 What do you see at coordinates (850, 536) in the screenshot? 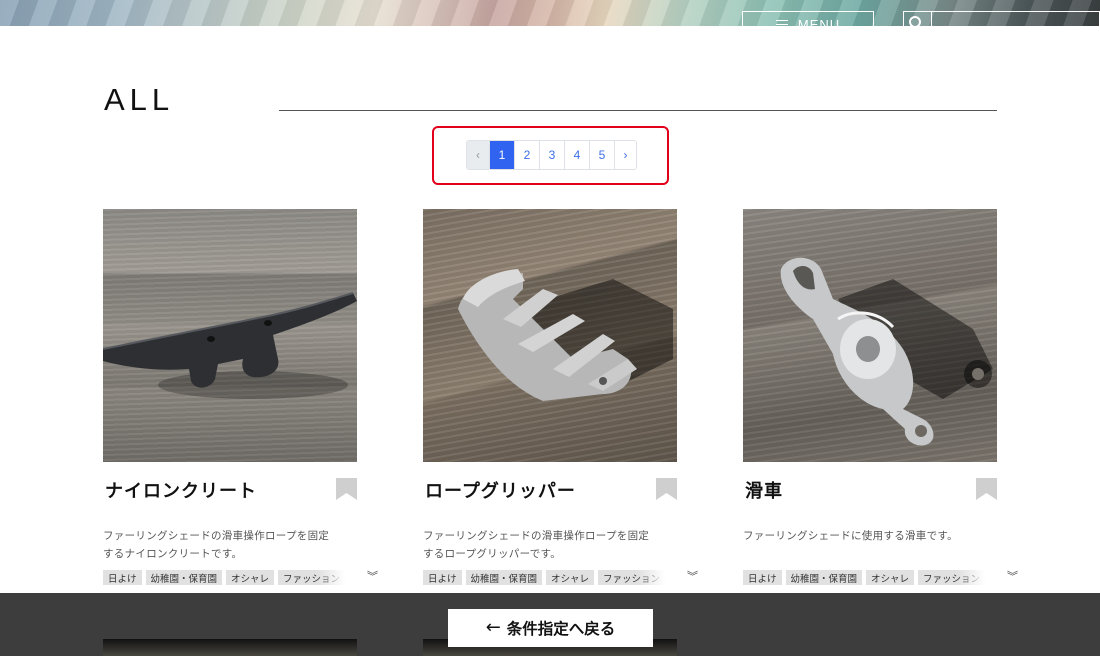
I see `product-description-line: ファーリングシェードに使用する滑車です。` at bounding box center [850, 536].